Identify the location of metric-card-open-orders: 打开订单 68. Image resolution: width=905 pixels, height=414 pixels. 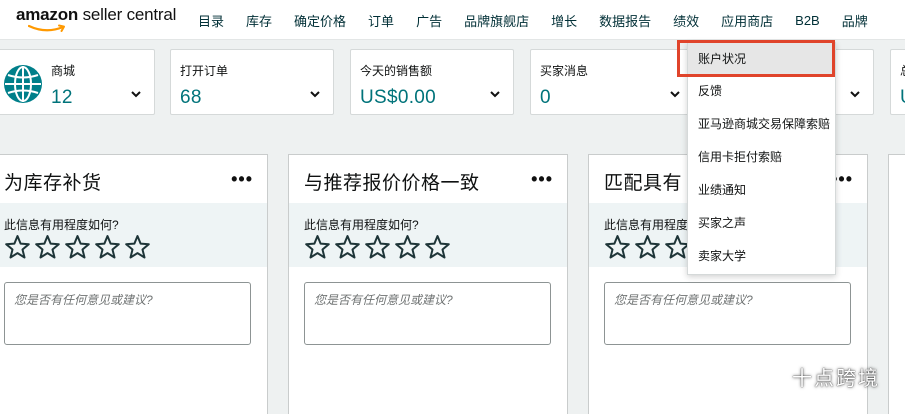
(252, 82).